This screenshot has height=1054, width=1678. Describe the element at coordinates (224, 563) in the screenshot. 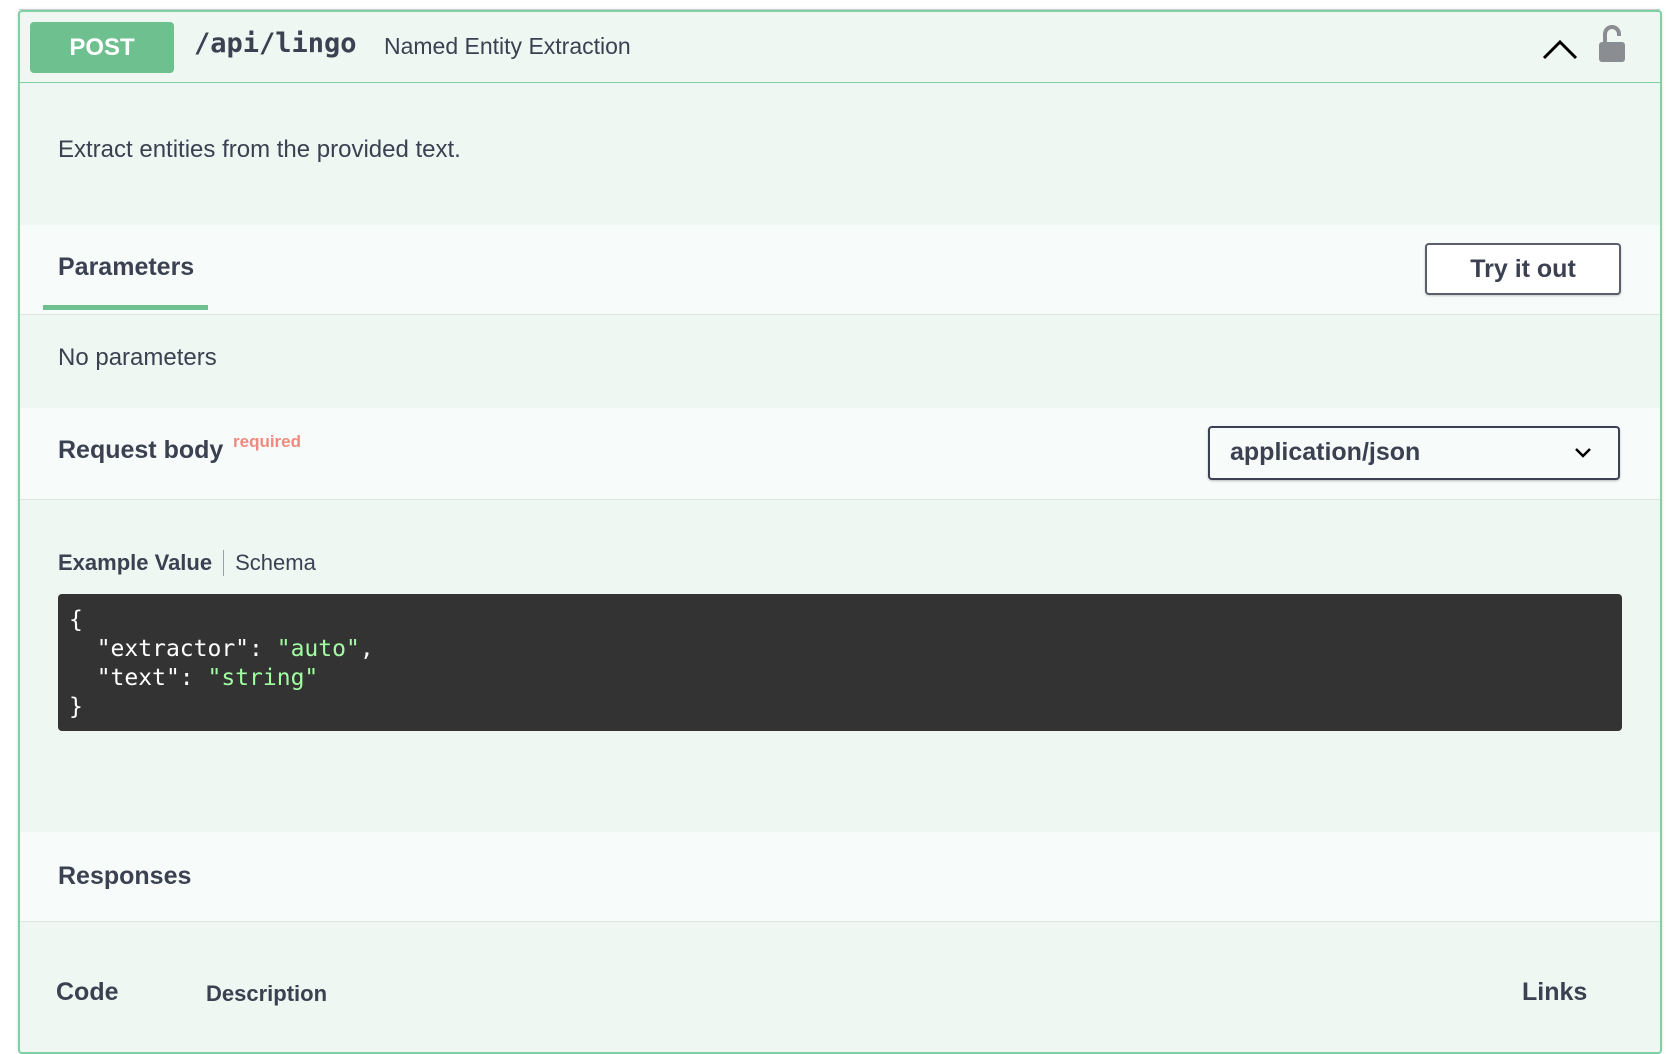

I see `tab-divider` at that location.